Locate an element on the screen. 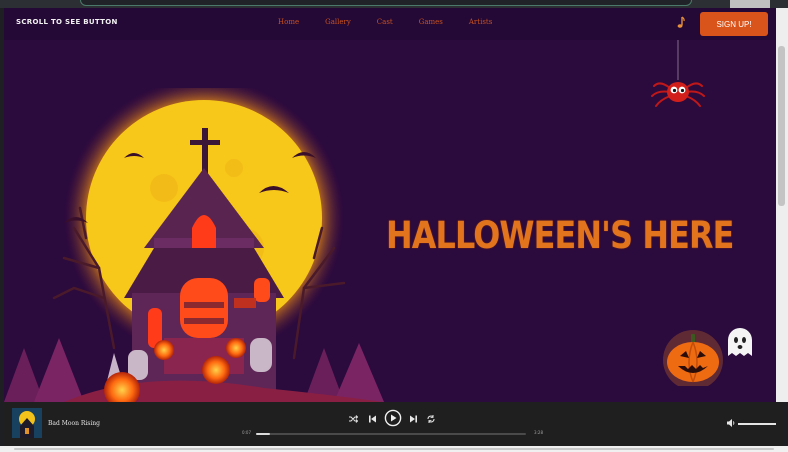 Image resolution: width=788 pixels, height=452 pixels. music-player: Bad Moon Rising 0:07 3:28 is located at coordinates (394, 424).